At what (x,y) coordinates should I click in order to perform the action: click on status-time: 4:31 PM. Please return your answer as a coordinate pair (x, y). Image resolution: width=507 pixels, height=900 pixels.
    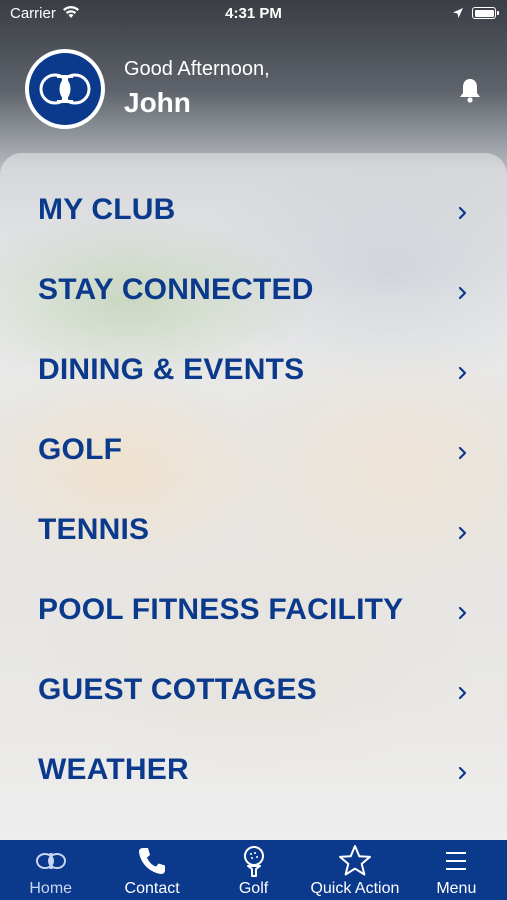
    Looking at the image, I should click on (253, 13).